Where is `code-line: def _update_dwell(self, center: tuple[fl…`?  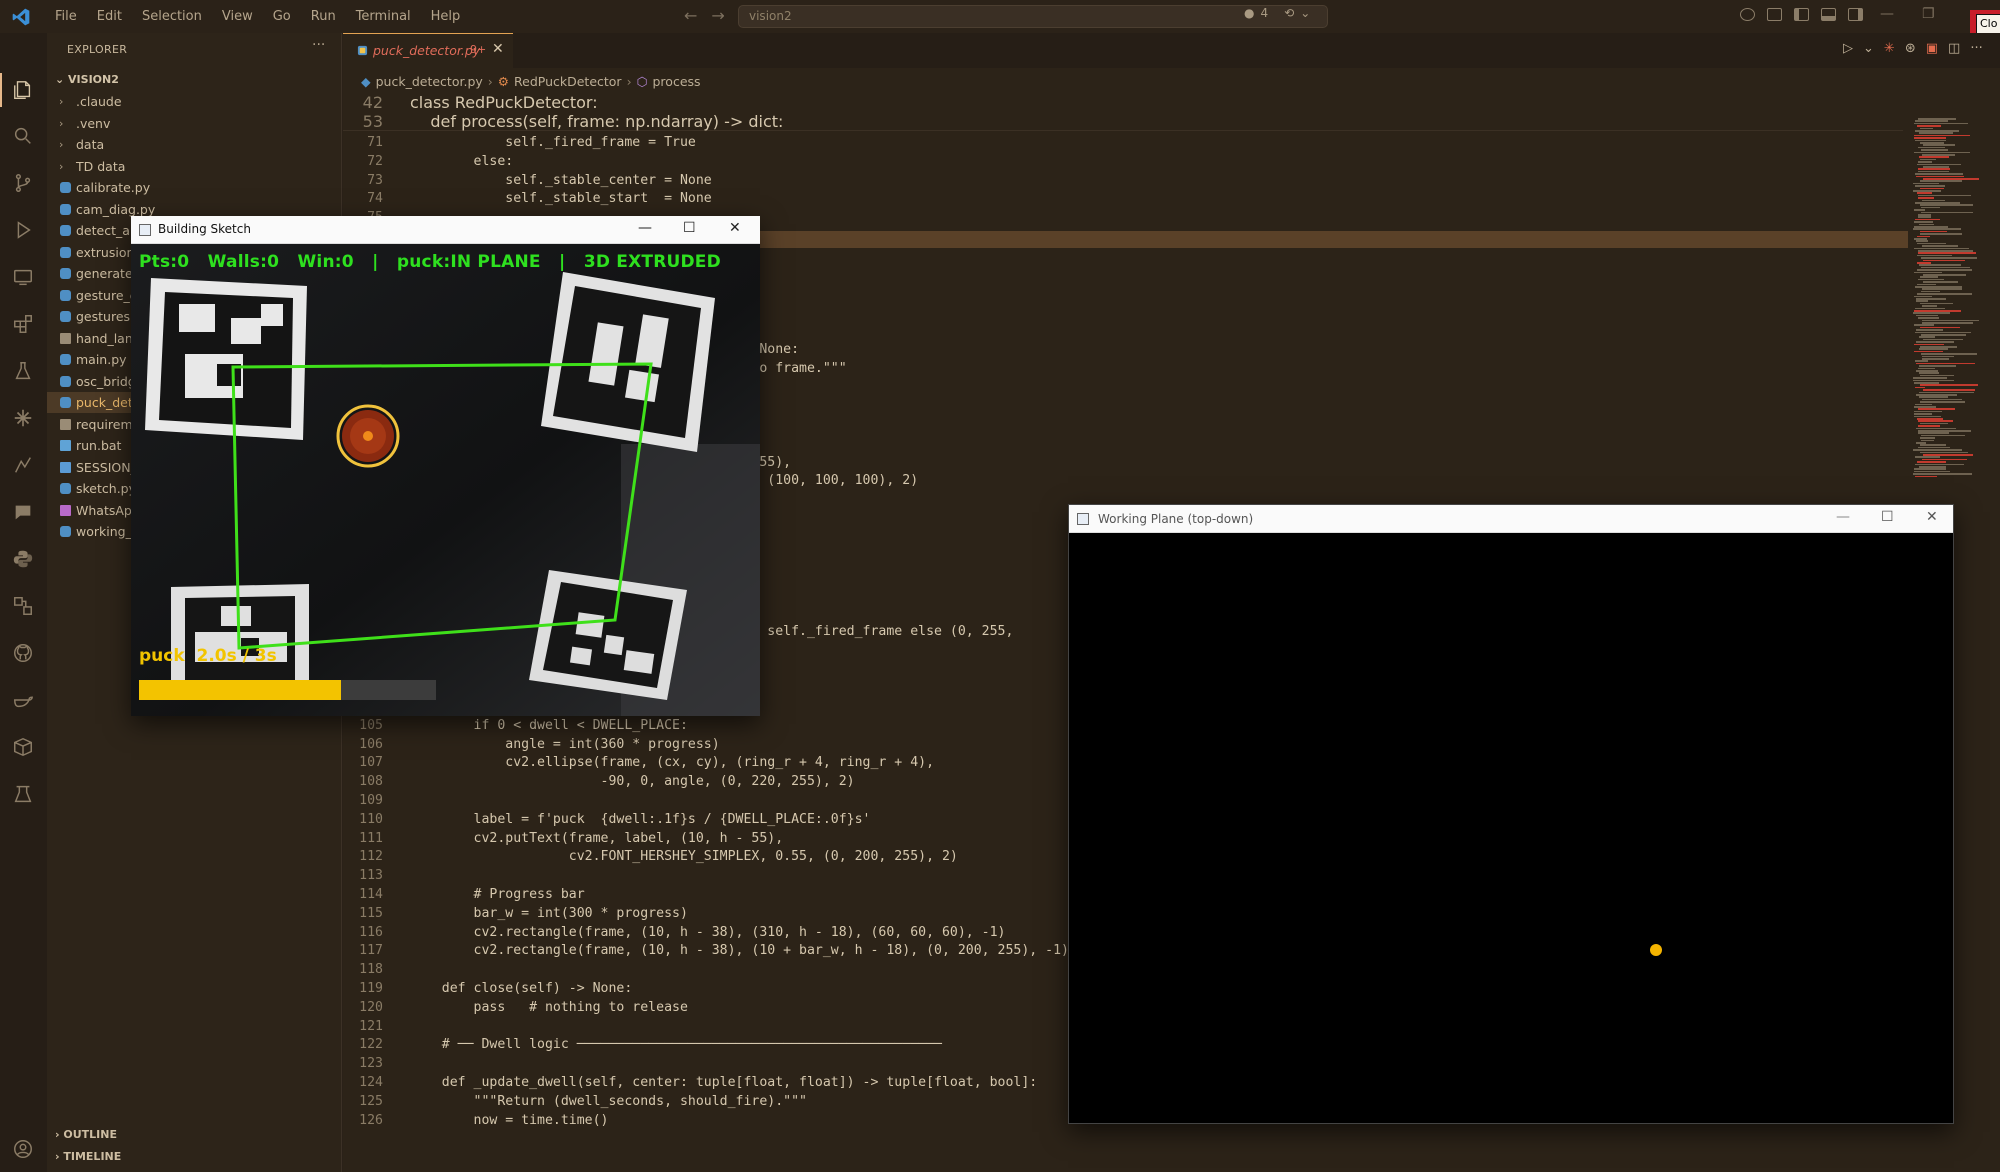
code-line: def _update_dwell(self, center: tuple[fl… is located at coordinates (723, 1082).